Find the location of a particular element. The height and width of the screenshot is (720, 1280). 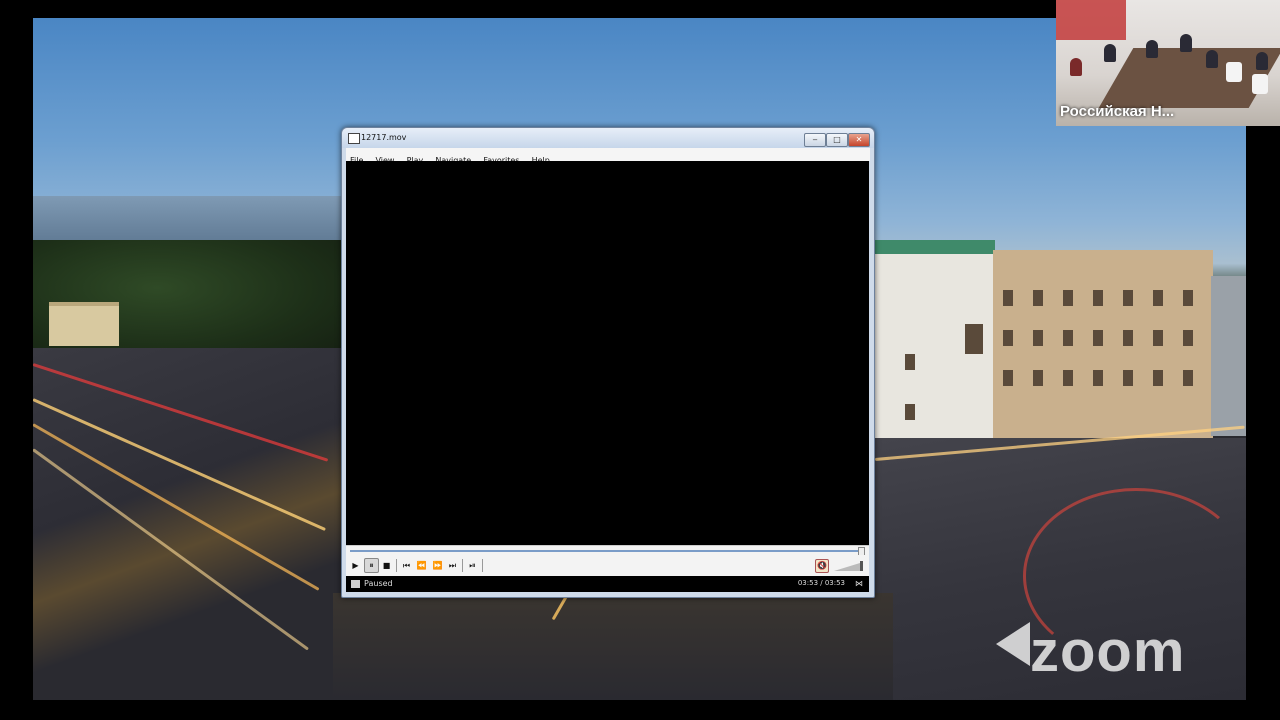

zoom-watermark: zoom is located at coordinates (1108, 651).